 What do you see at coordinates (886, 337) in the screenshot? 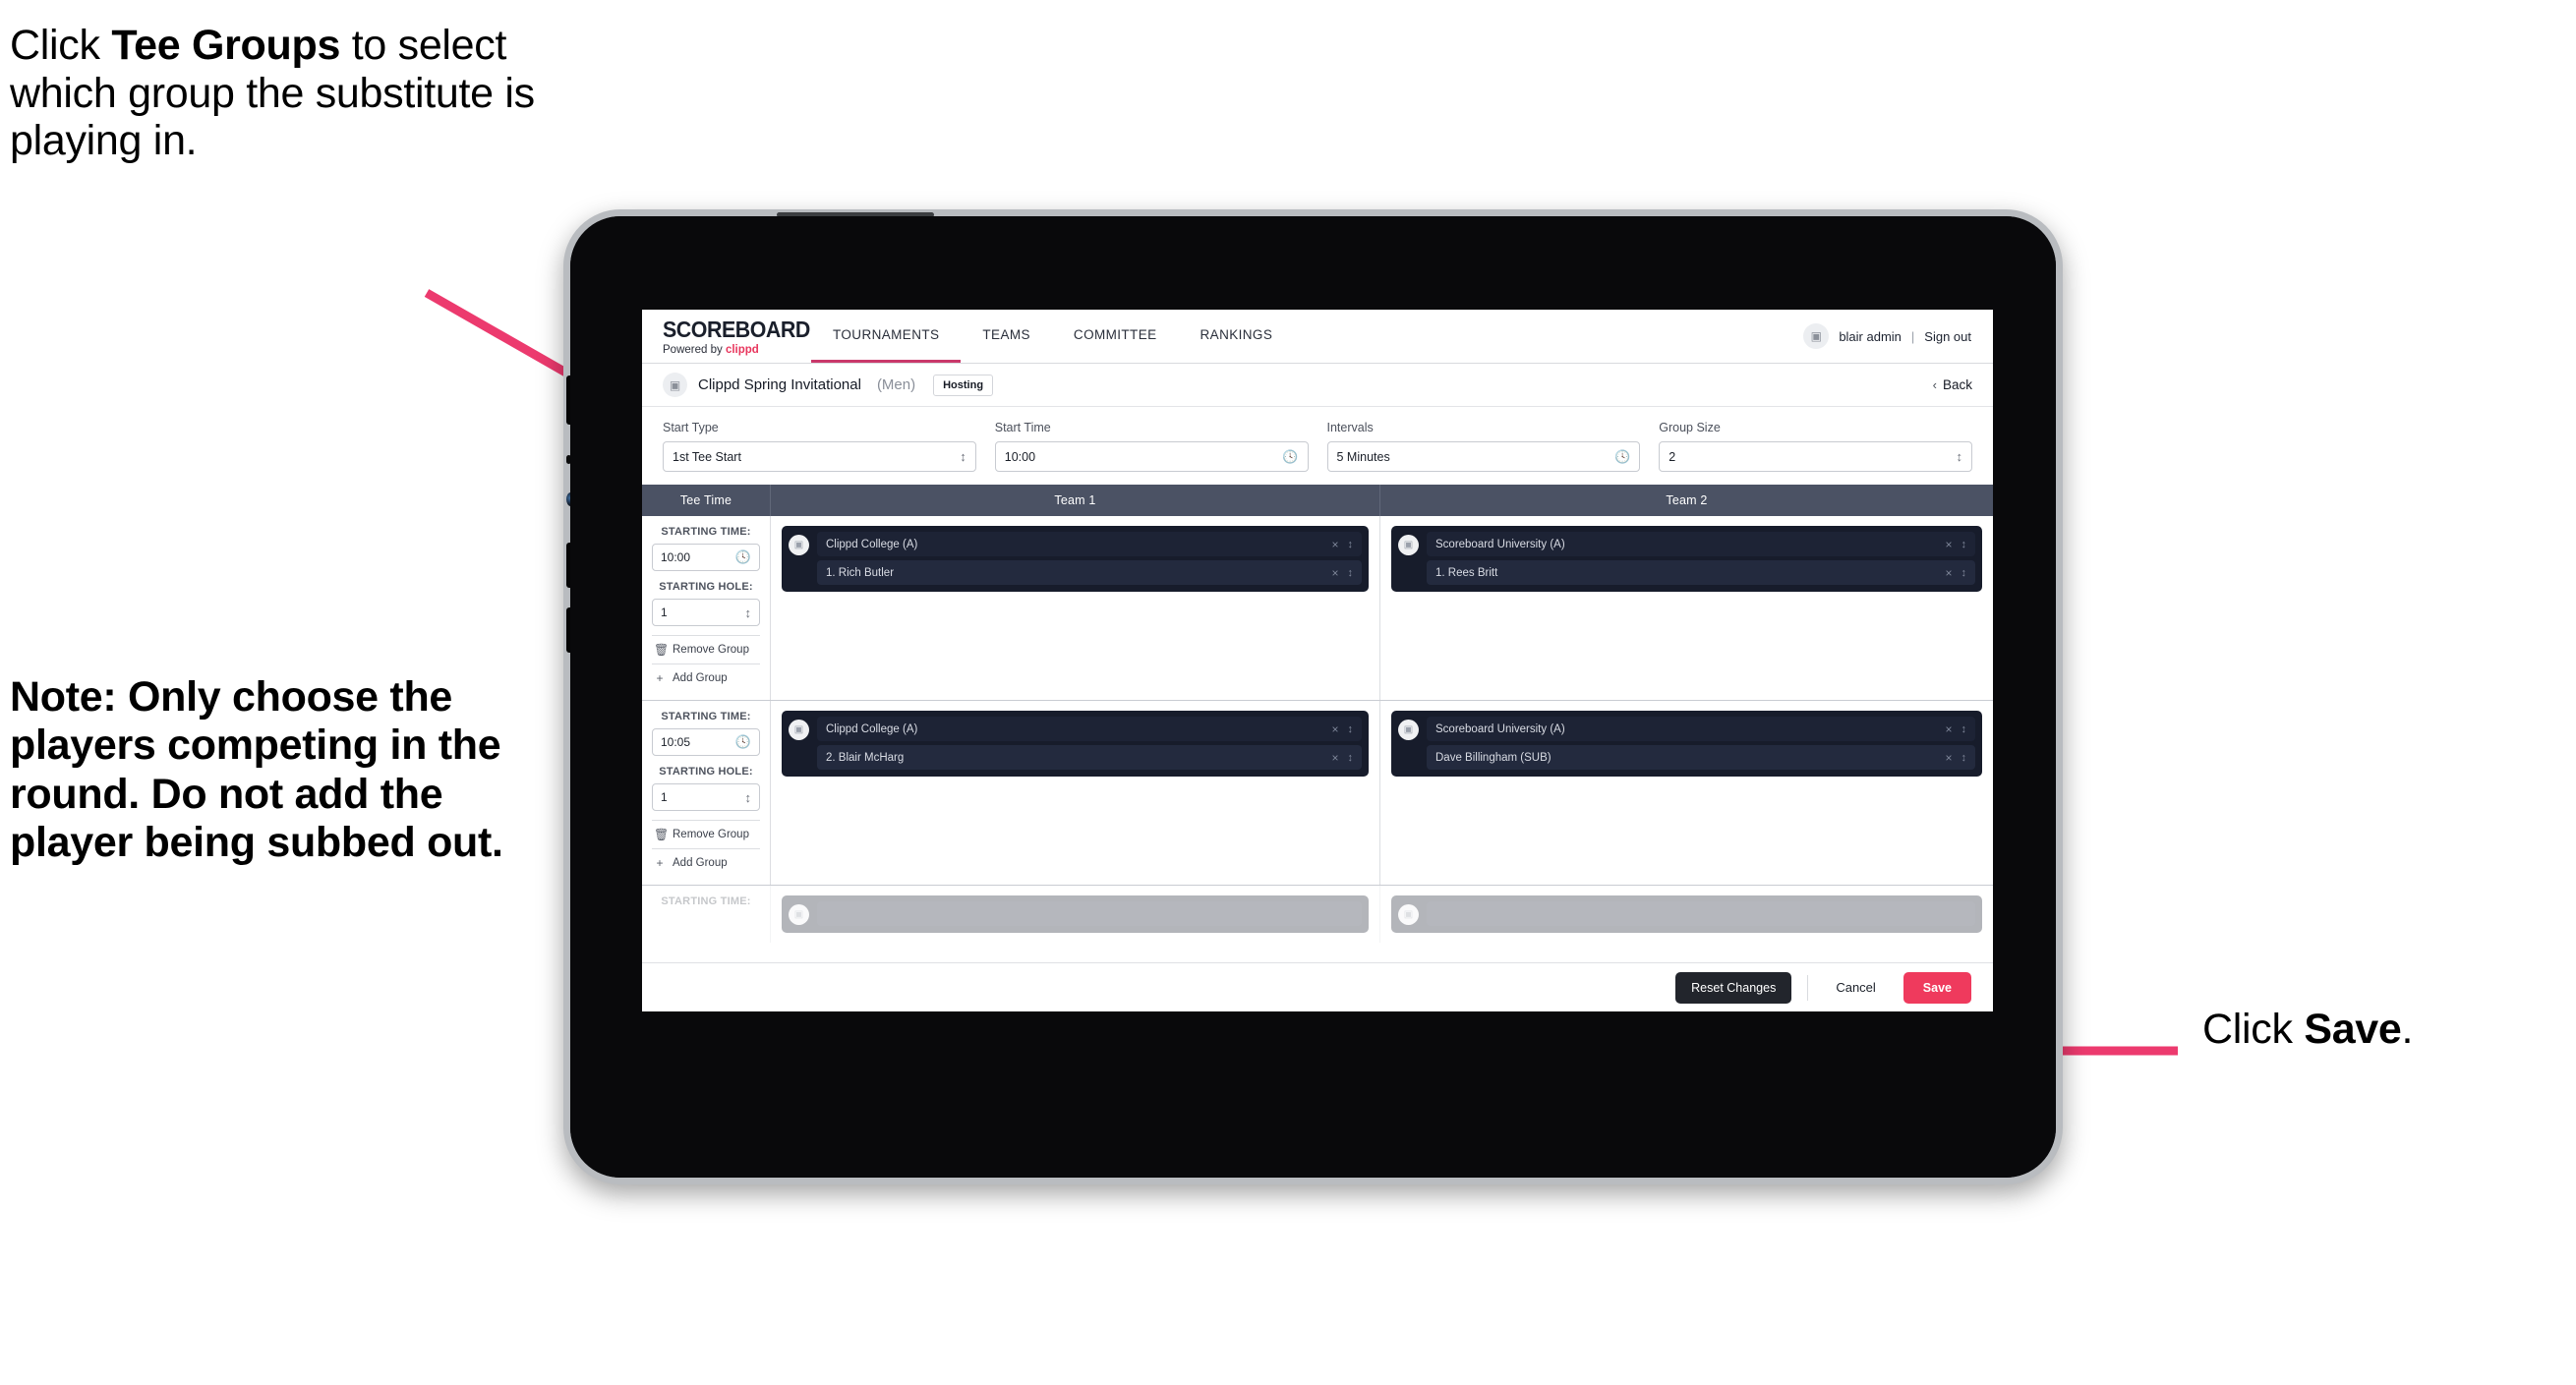
I see `tab-tournaments: TOURNAMENTS` at bounding box center [886, 337].